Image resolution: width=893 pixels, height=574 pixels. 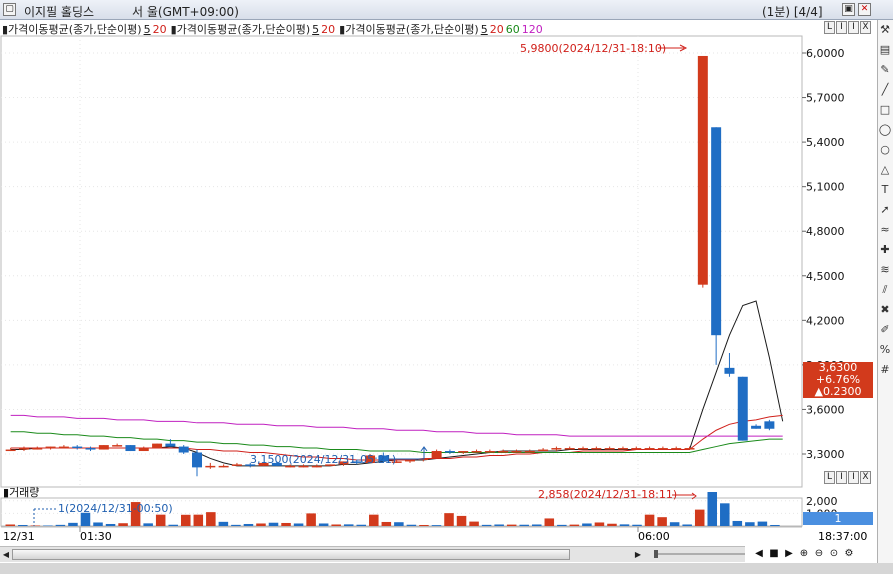 I want to click on vol-panel-min-button: I, so click(x=841, y=477).